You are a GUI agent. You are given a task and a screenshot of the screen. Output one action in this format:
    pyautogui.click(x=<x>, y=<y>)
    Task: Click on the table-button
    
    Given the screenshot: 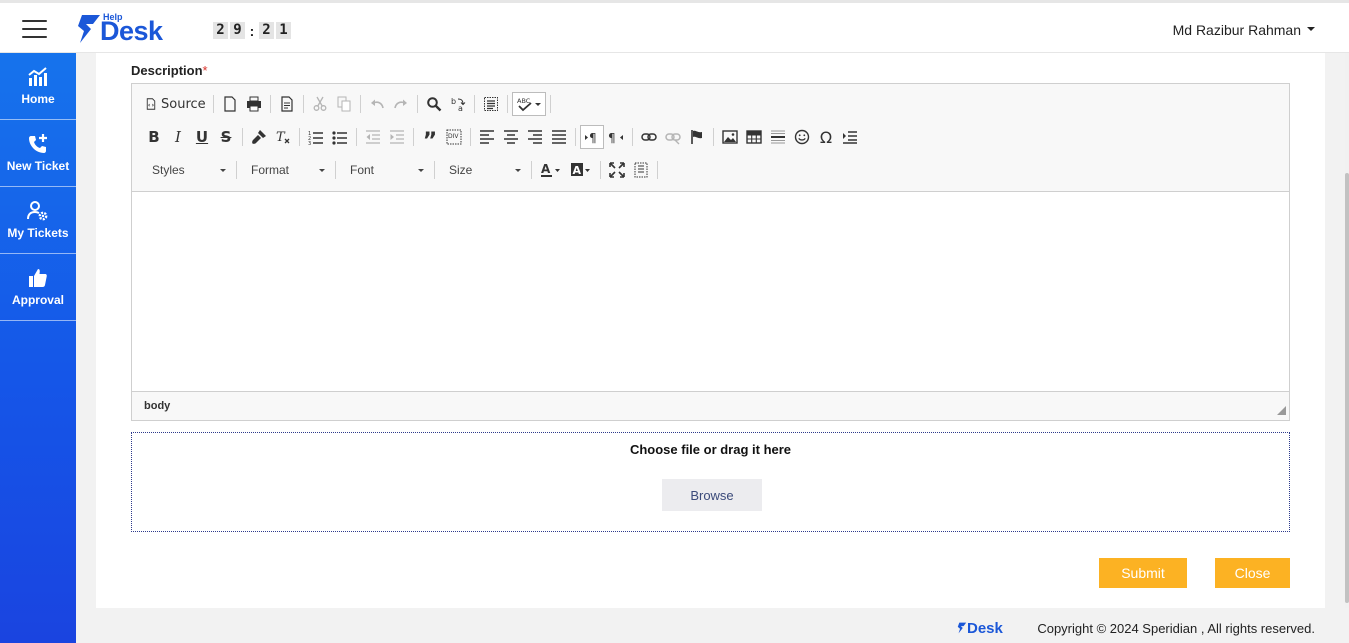 What is the action you would take?
    pyautogui.click(x=754, y=137)
    